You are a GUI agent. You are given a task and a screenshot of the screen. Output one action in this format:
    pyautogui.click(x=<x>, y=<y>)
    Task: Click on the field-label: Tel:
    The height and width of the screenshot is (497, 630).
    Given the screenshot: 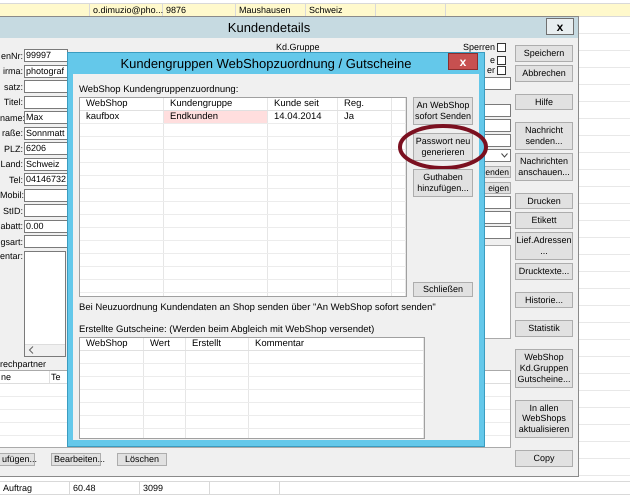 What is the action you would take?
    pyautogui.click(x=16, y=179)
    